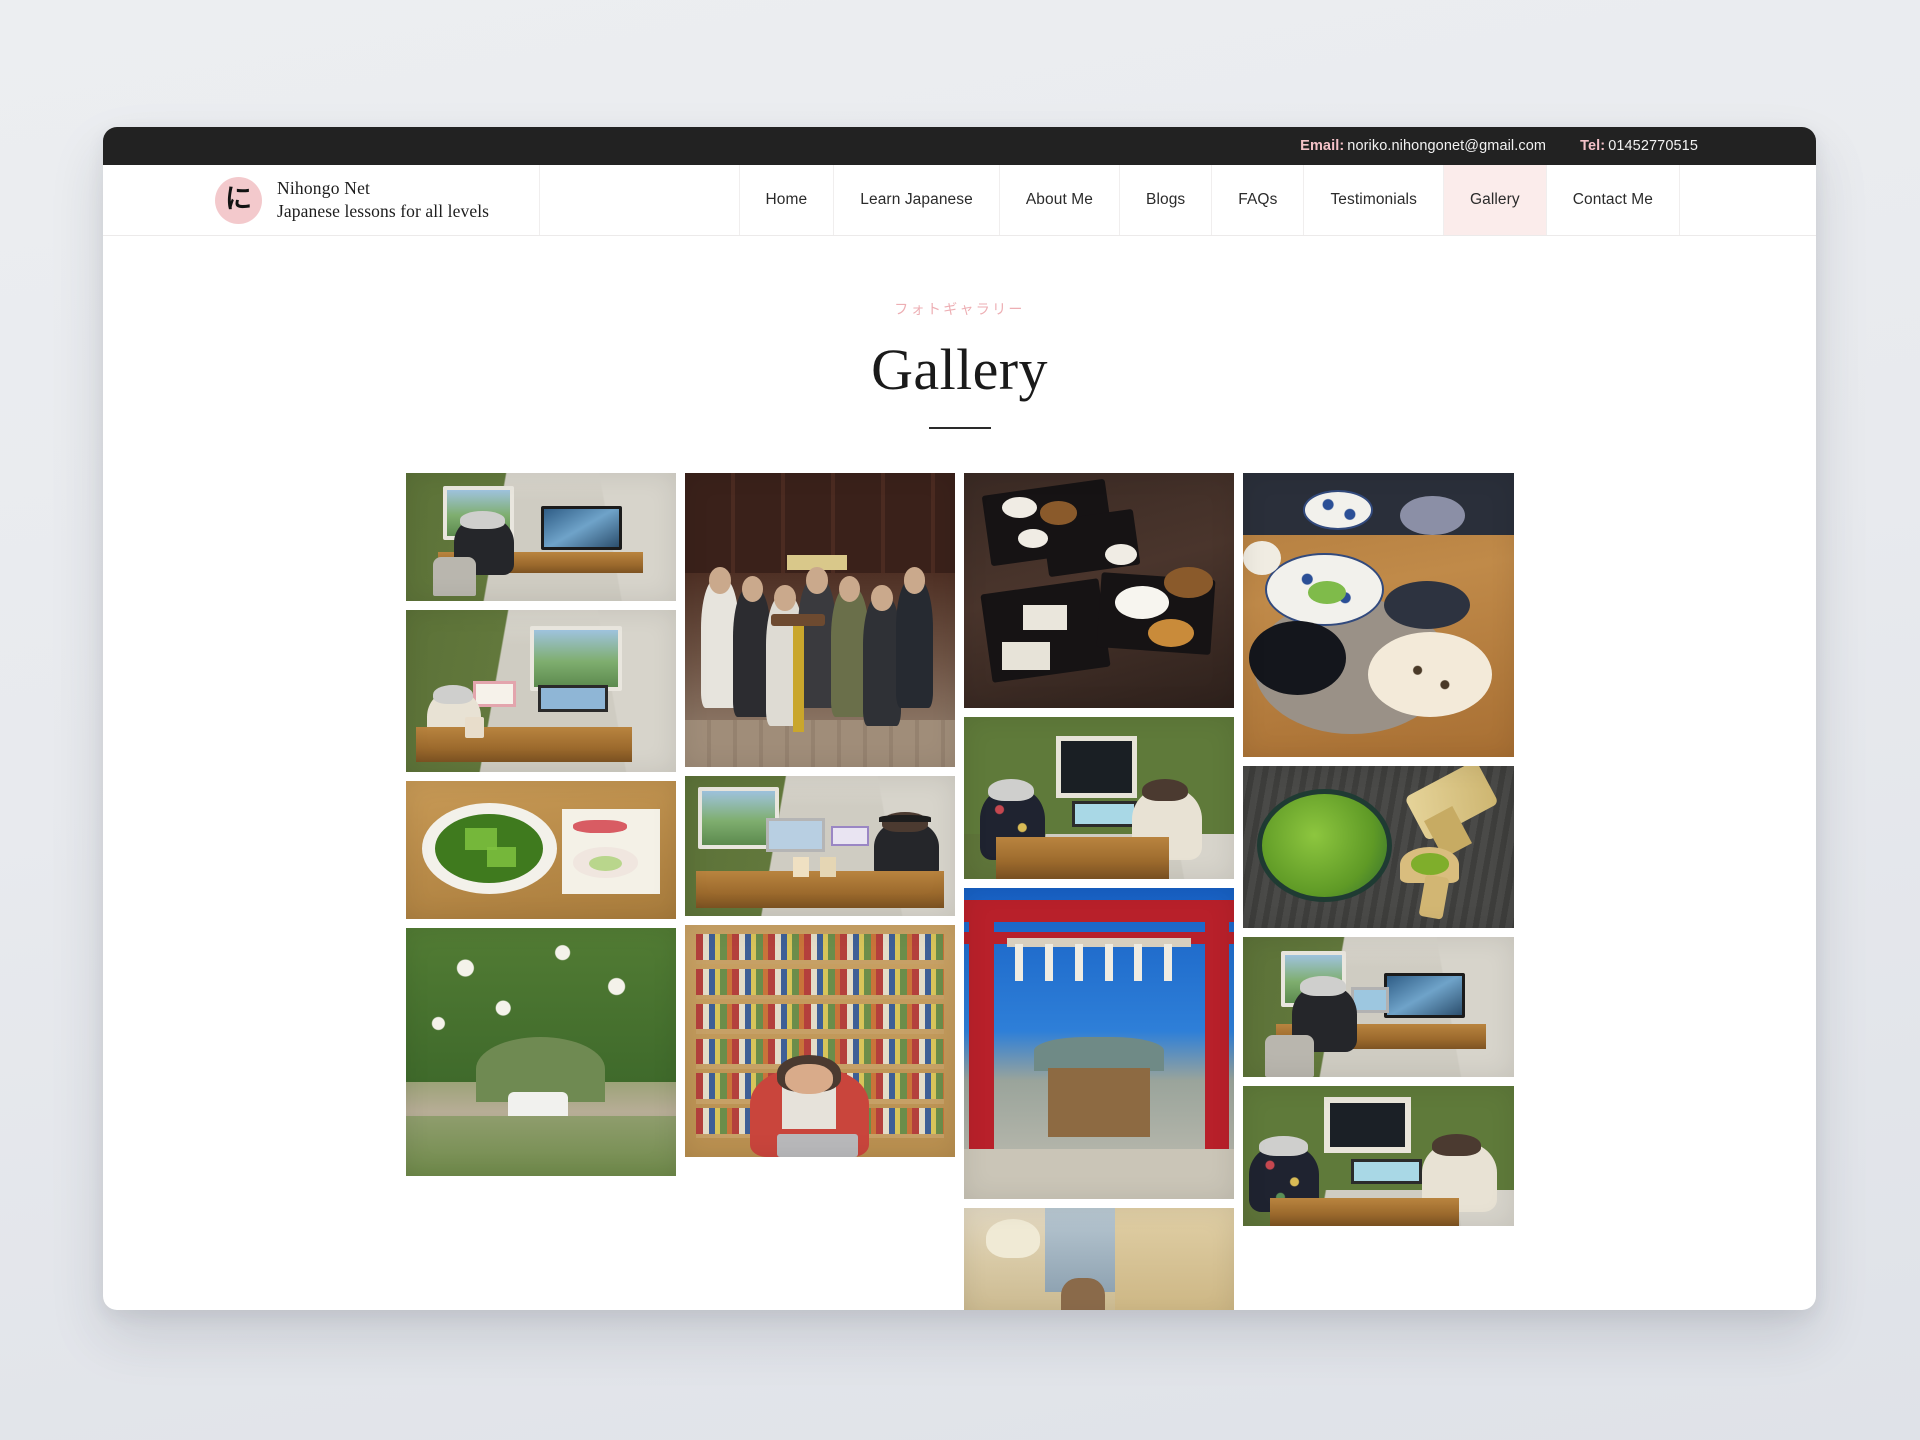  I want to click on page-eyebrow: フォトギャラリー, so click(959, 310).